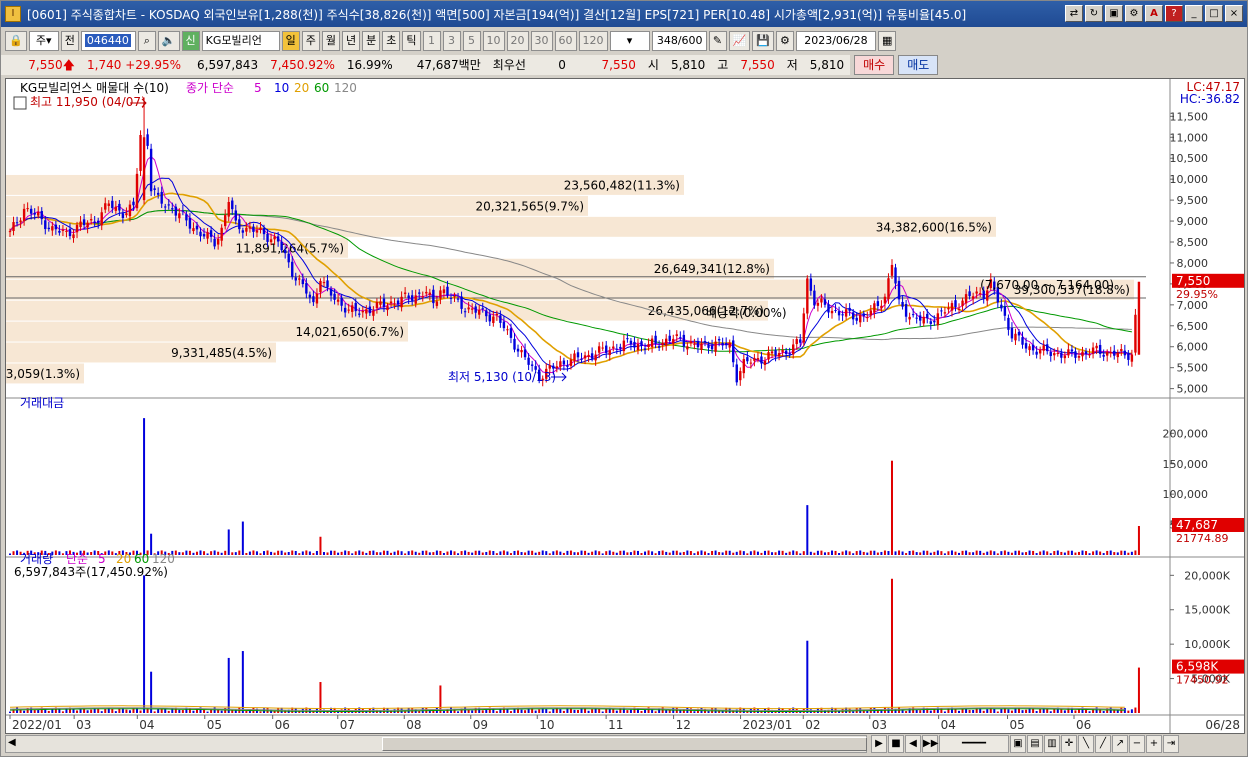 Image resolution: width=1248 pixels, height=757 pixels. Describe the element at coordinates (517, 41) in the screenshot. I see `interval-20: 20` at that location.